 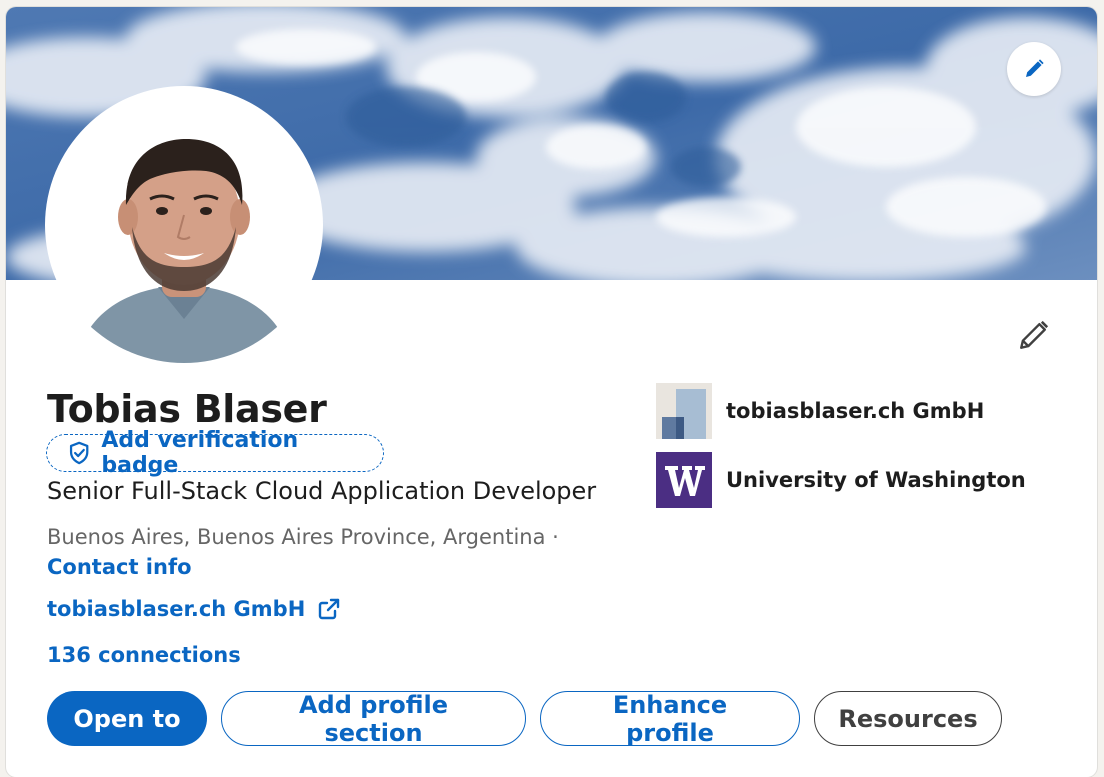 I want to click on contact-info-link: Contact info, so click(x=119, y=567).